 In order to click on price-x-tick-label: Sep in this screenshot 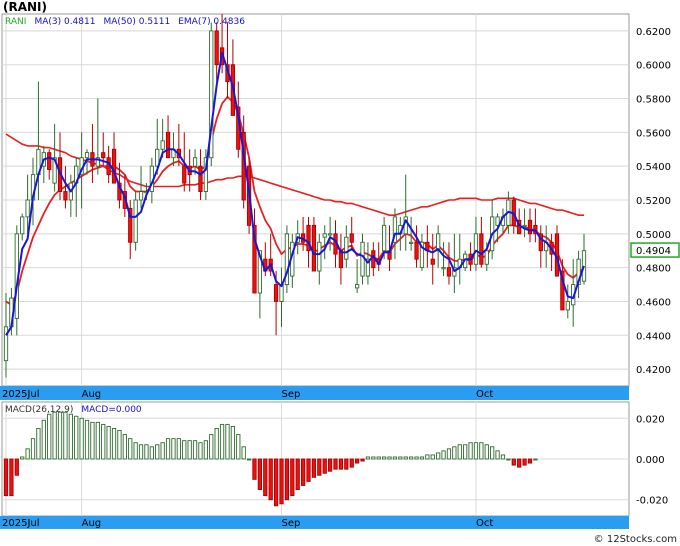, I will do `click(290, 394)`.